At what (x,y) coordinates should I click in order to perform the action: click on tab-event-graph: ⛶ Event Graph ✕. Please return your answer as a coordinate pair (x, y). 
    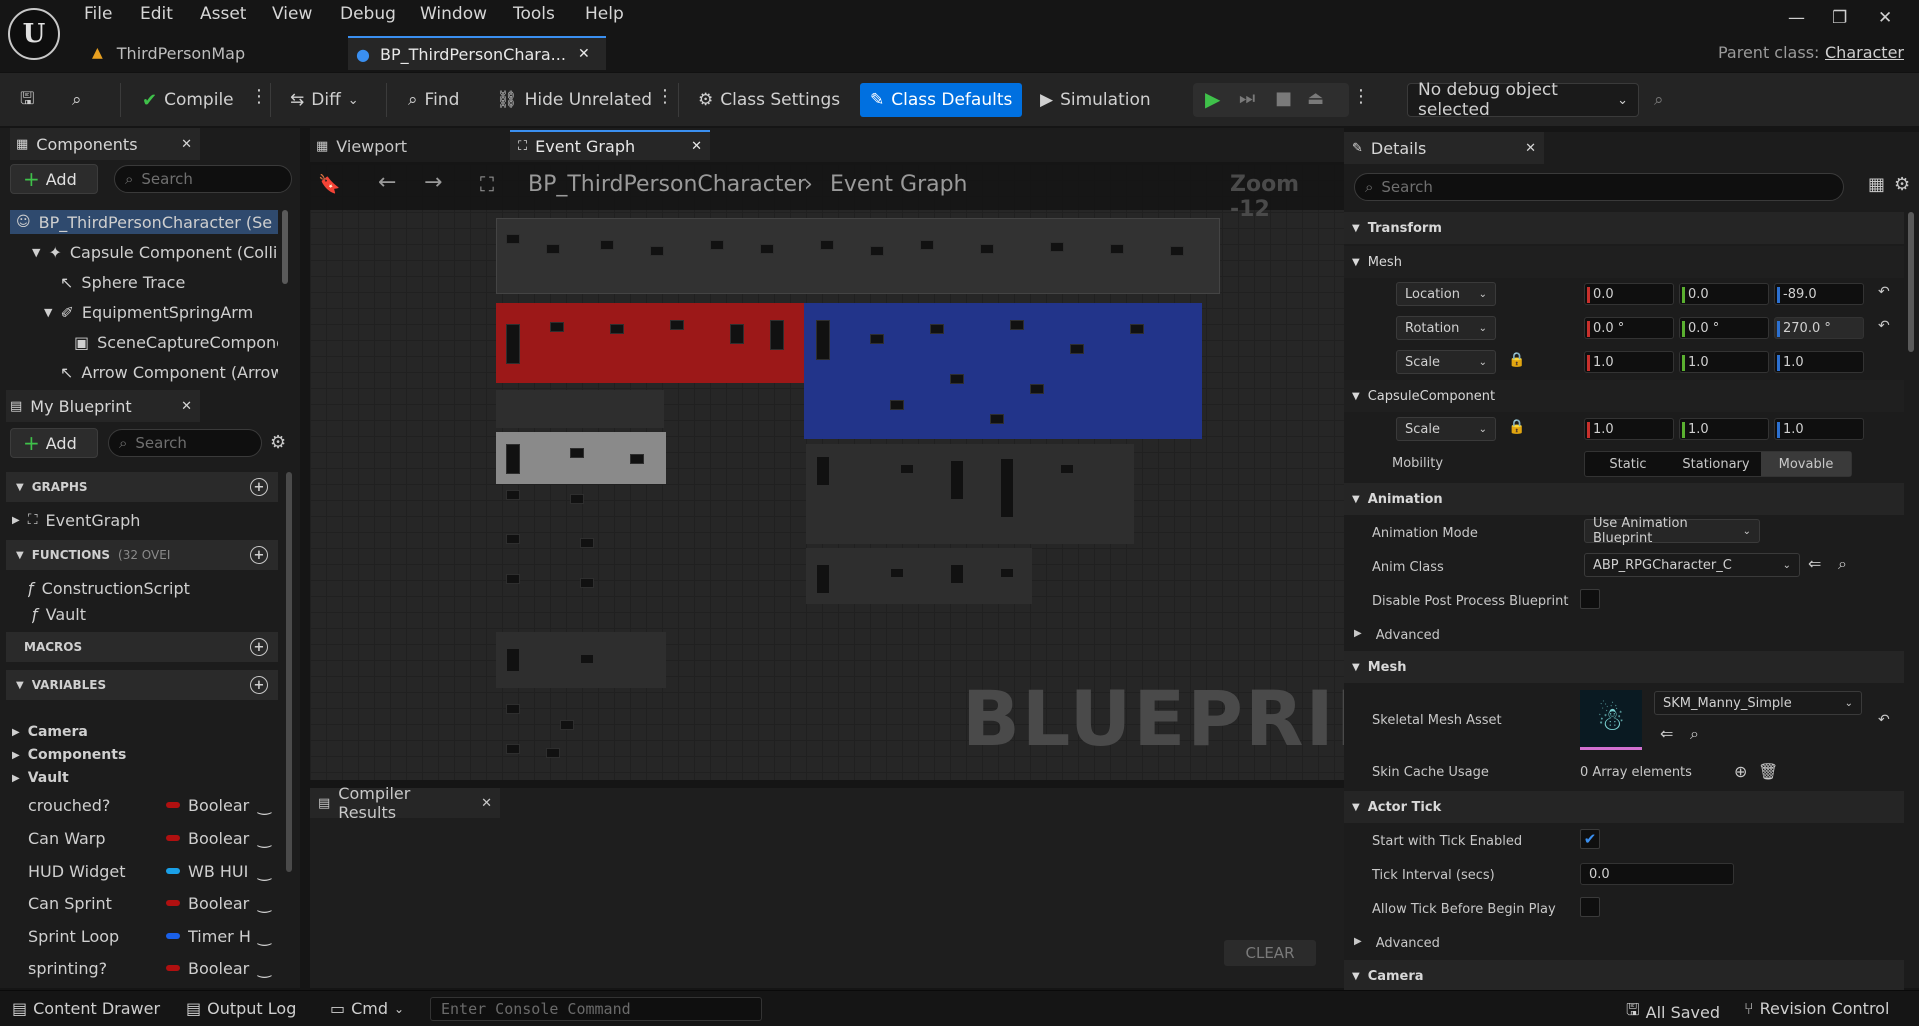
    Looking at the image, I should click on (610, 145).